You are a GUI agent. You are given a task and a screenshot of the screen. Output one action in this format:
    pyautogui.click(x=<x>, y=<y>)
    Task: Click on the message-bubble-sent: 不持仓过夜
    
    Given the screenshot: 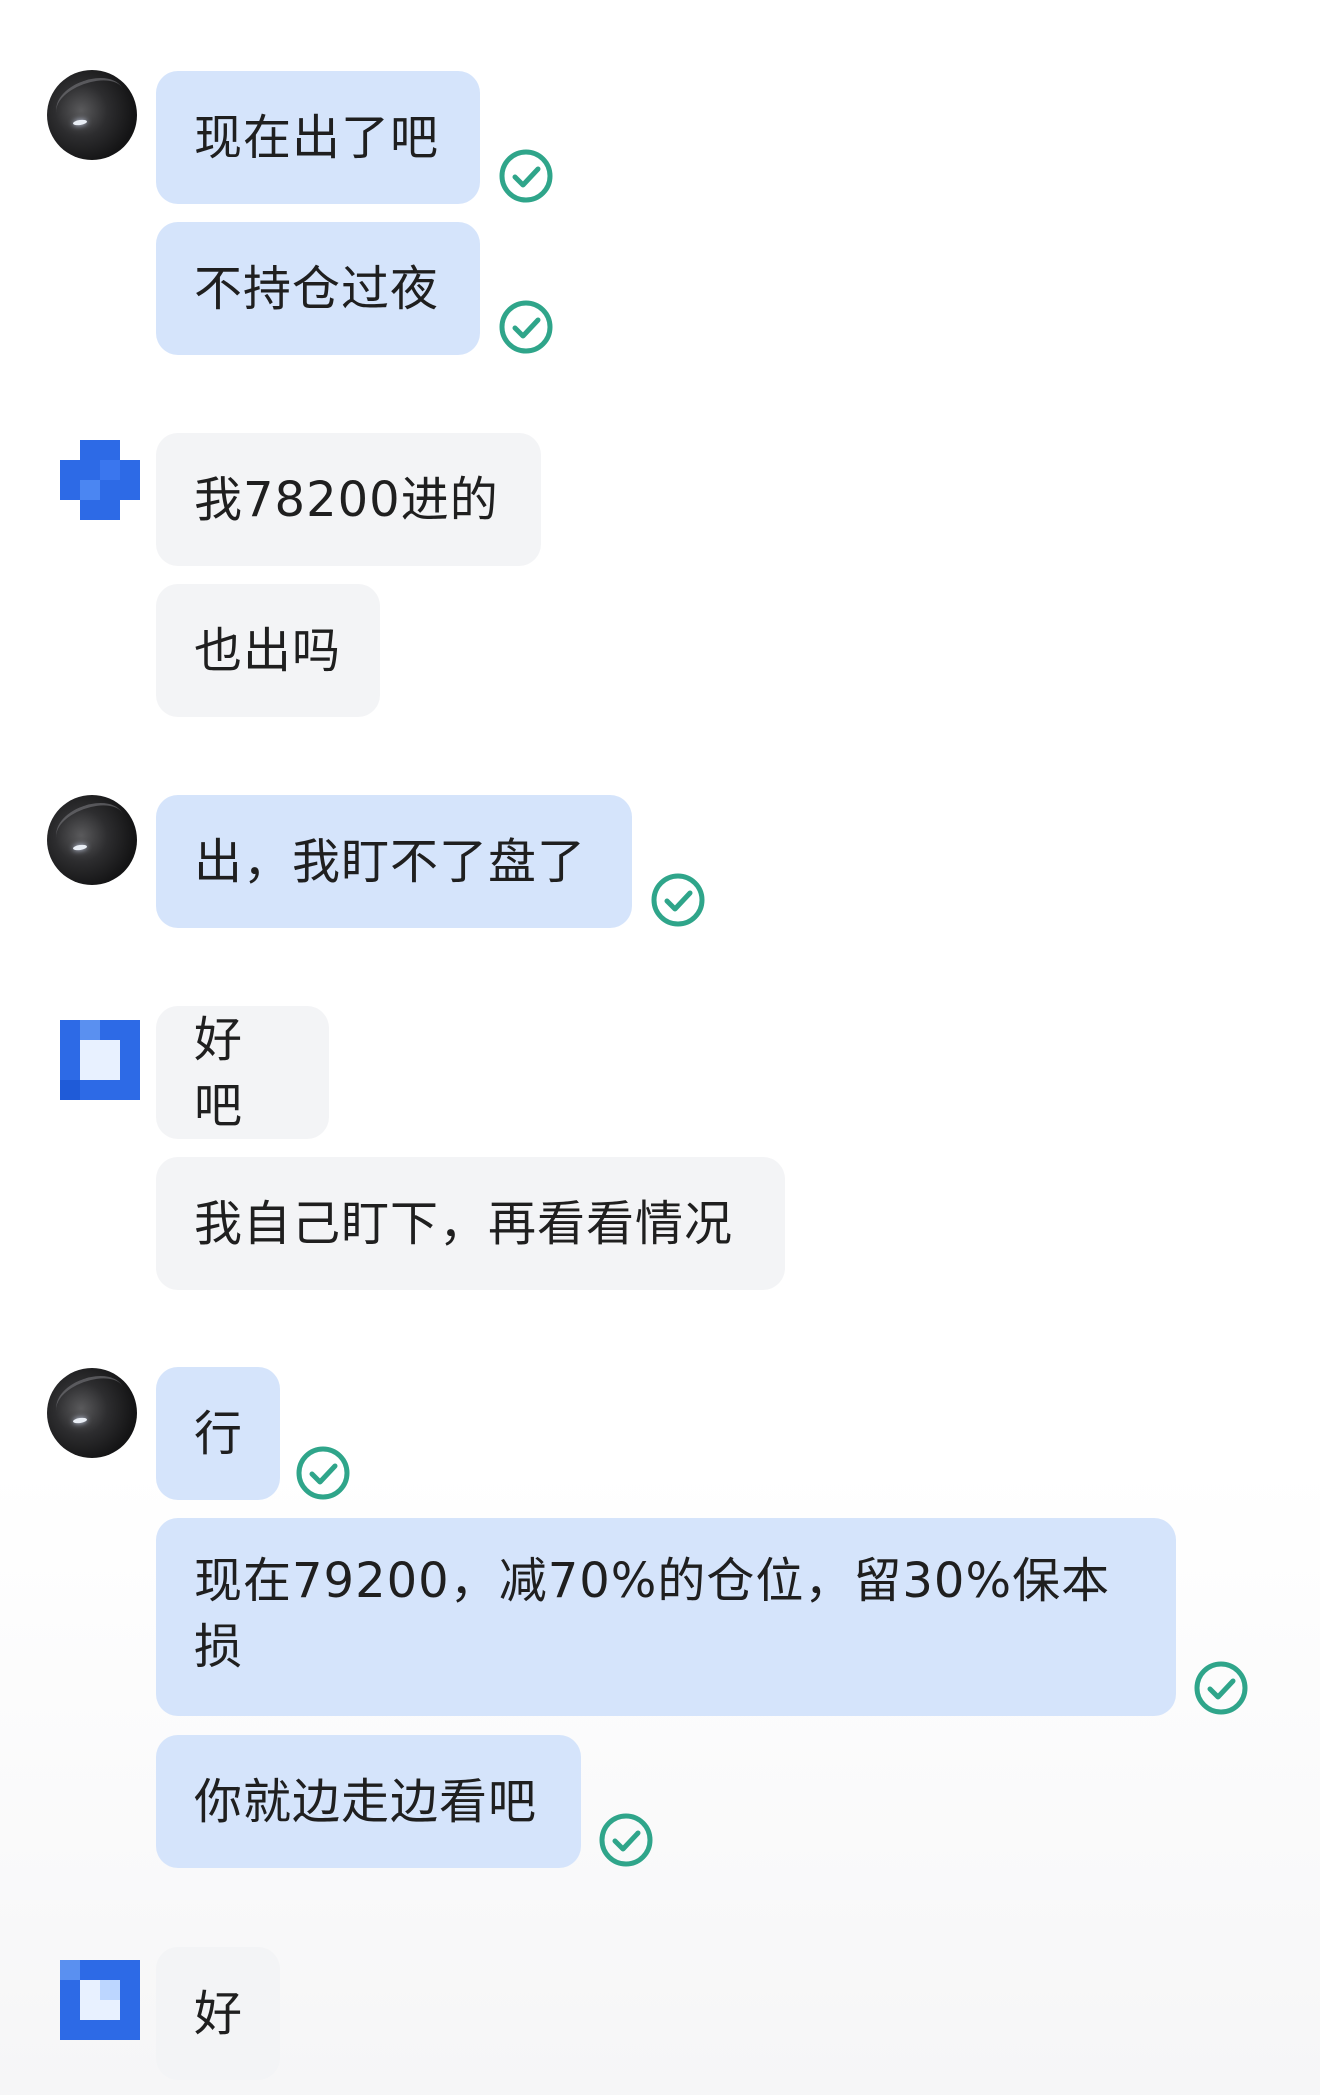 What is the action you would take?
    pyautogui.click(x=318, y=288)
    